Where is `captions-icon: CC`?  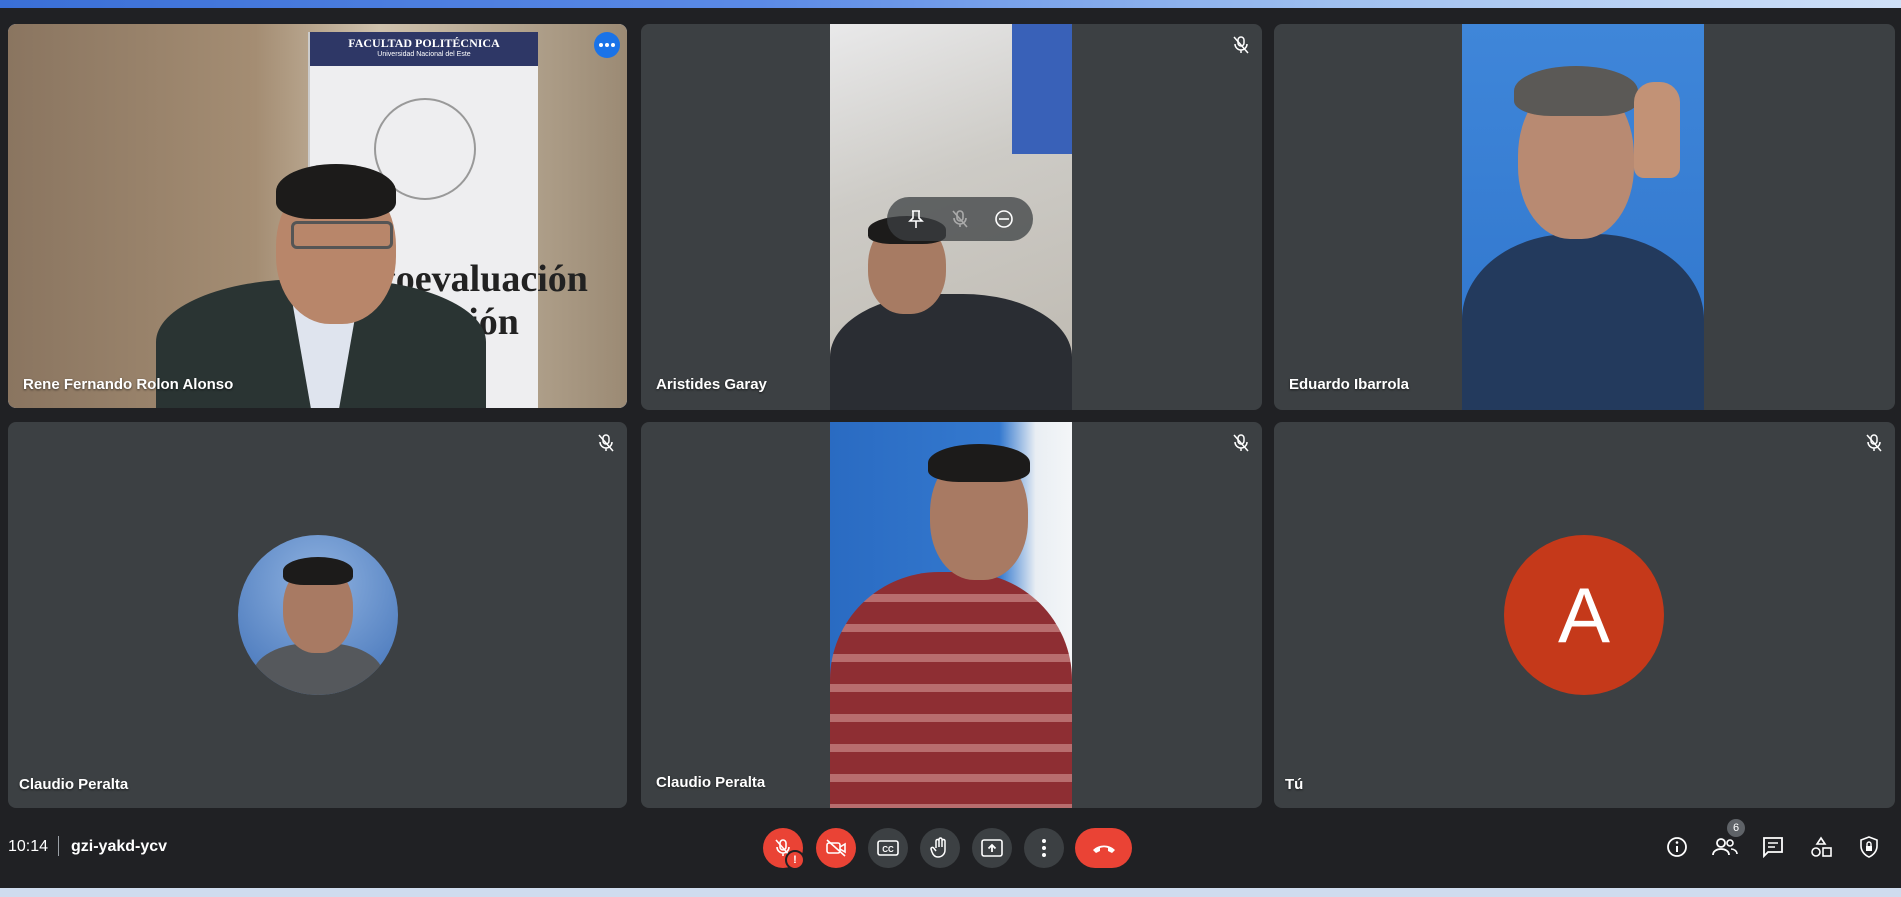
captions-icon: CC is located at coordinates (888, 848).